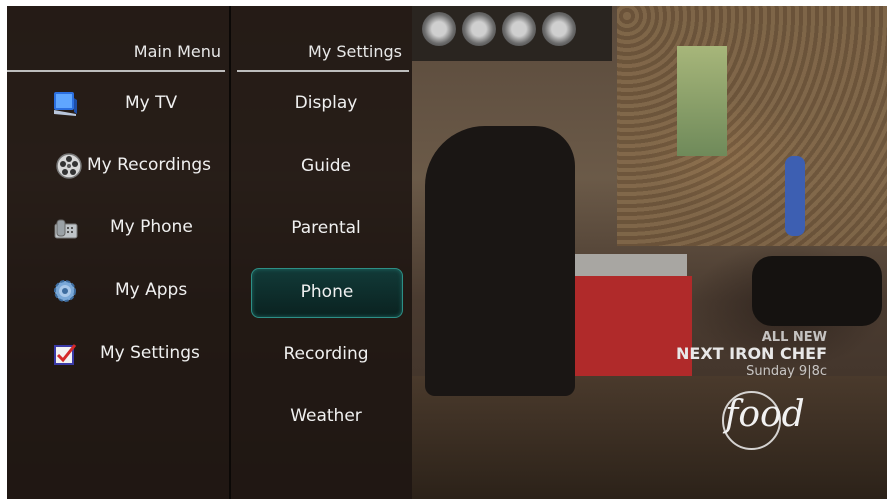 The image size is (887, 499). Describe the element at coordinates (355, 51) in the screenshot. I see `settings-menu-title: My Settings` at that location.